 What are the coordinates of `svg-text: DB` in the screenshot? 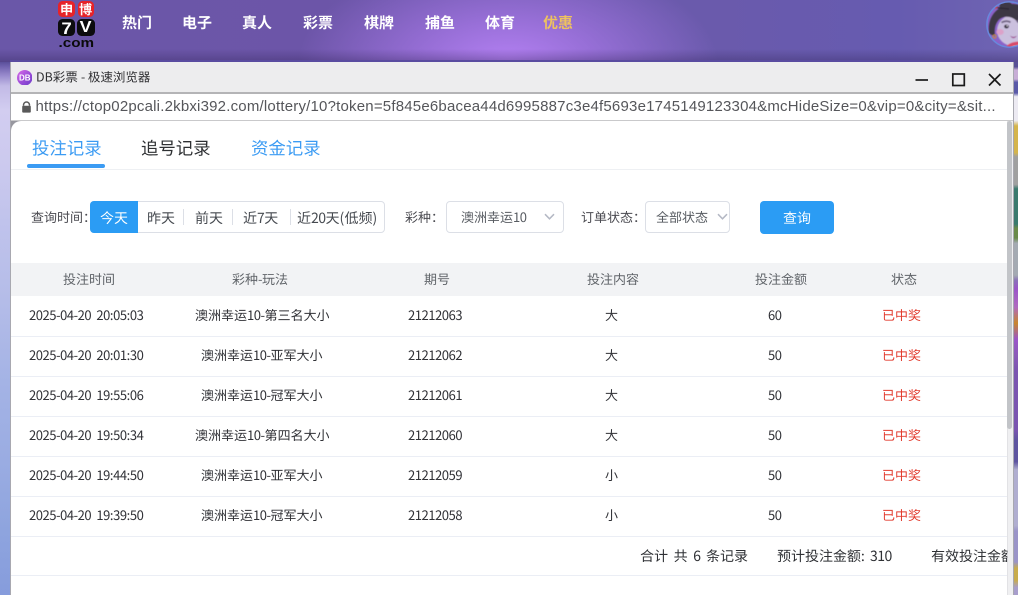 It's located at (24, 77).